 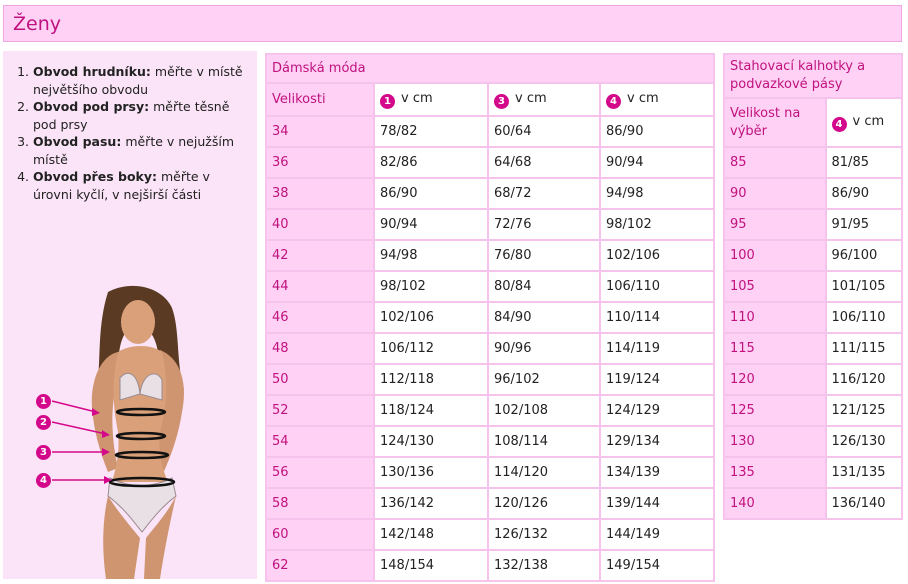 What do you see at coordinates (491, 163) in the screenshot?
I see `table-row: 36 82/86 64/68 90/94` at bounding box center [491, 163].